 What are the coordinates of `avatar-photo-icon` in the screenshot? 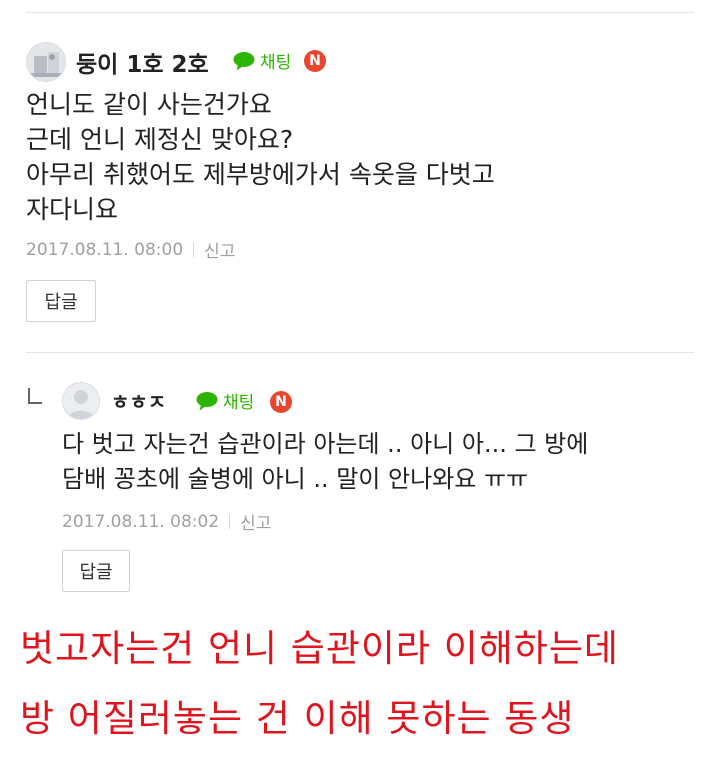 It's located at (46, 62).